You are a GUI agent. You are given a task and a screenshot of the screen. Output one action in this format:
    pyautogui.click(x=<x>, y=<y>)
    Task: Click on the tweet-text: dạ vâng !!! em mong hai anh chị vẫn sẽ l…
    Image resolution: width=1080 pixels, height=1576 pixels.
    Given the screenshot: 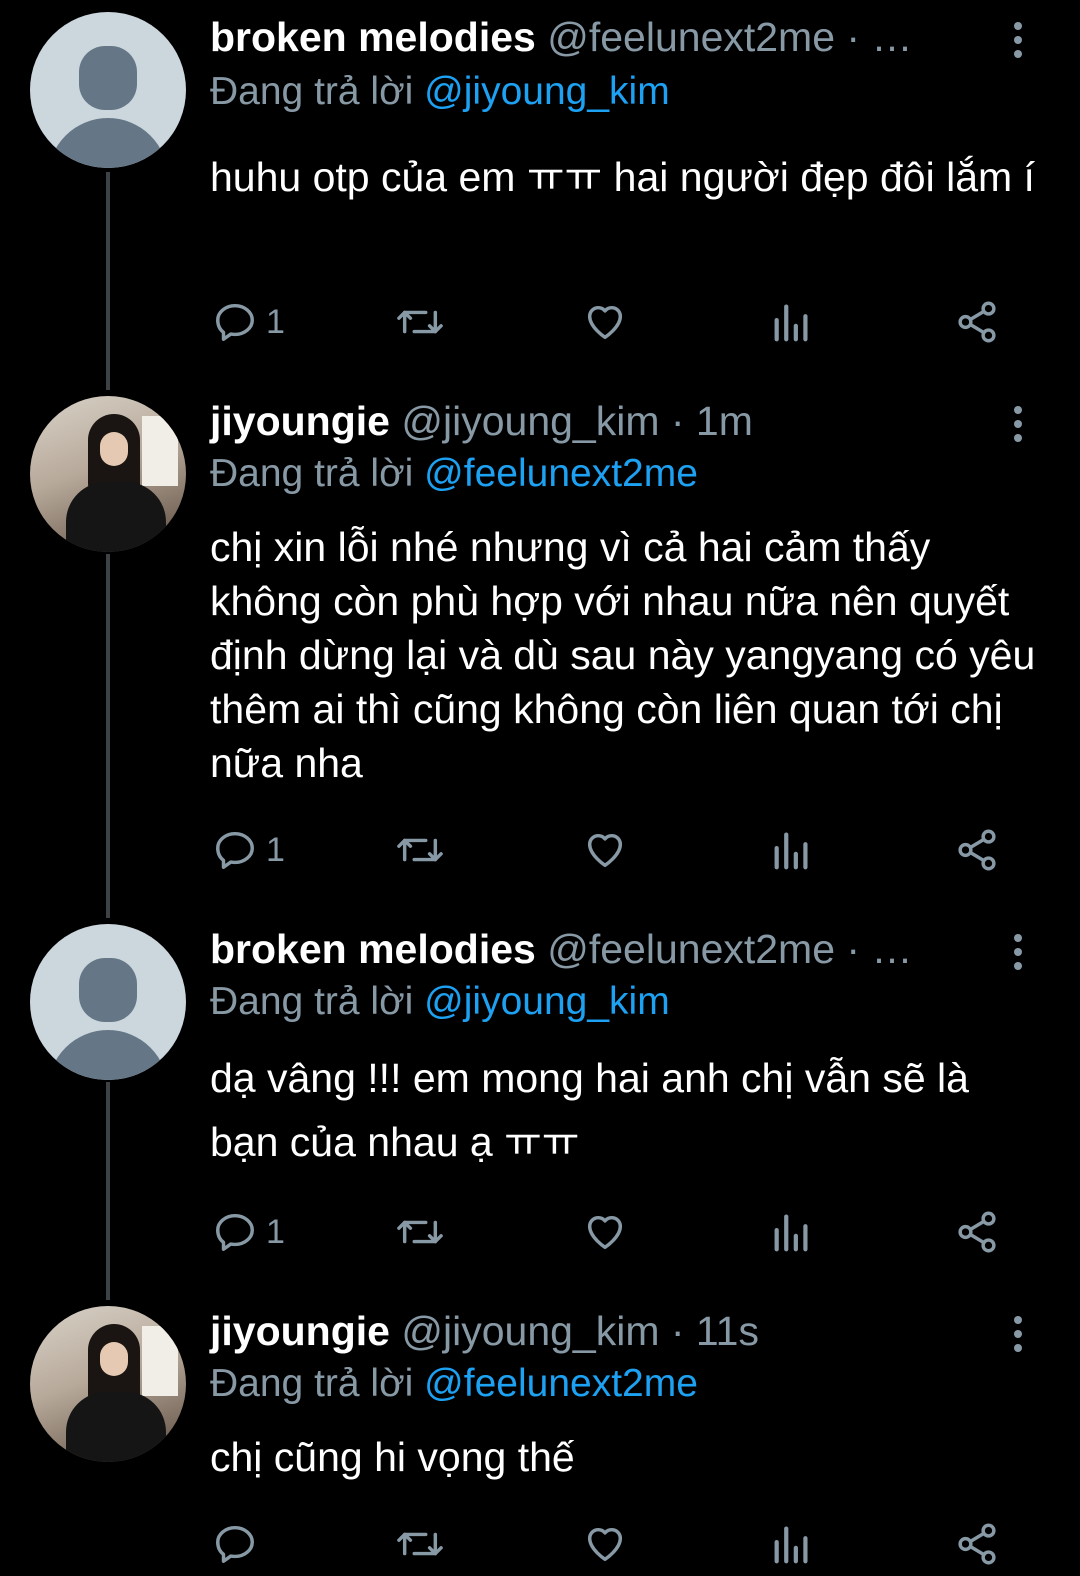 What is the action you would take?
    pyautogui.click(x=589, y=1110)
    